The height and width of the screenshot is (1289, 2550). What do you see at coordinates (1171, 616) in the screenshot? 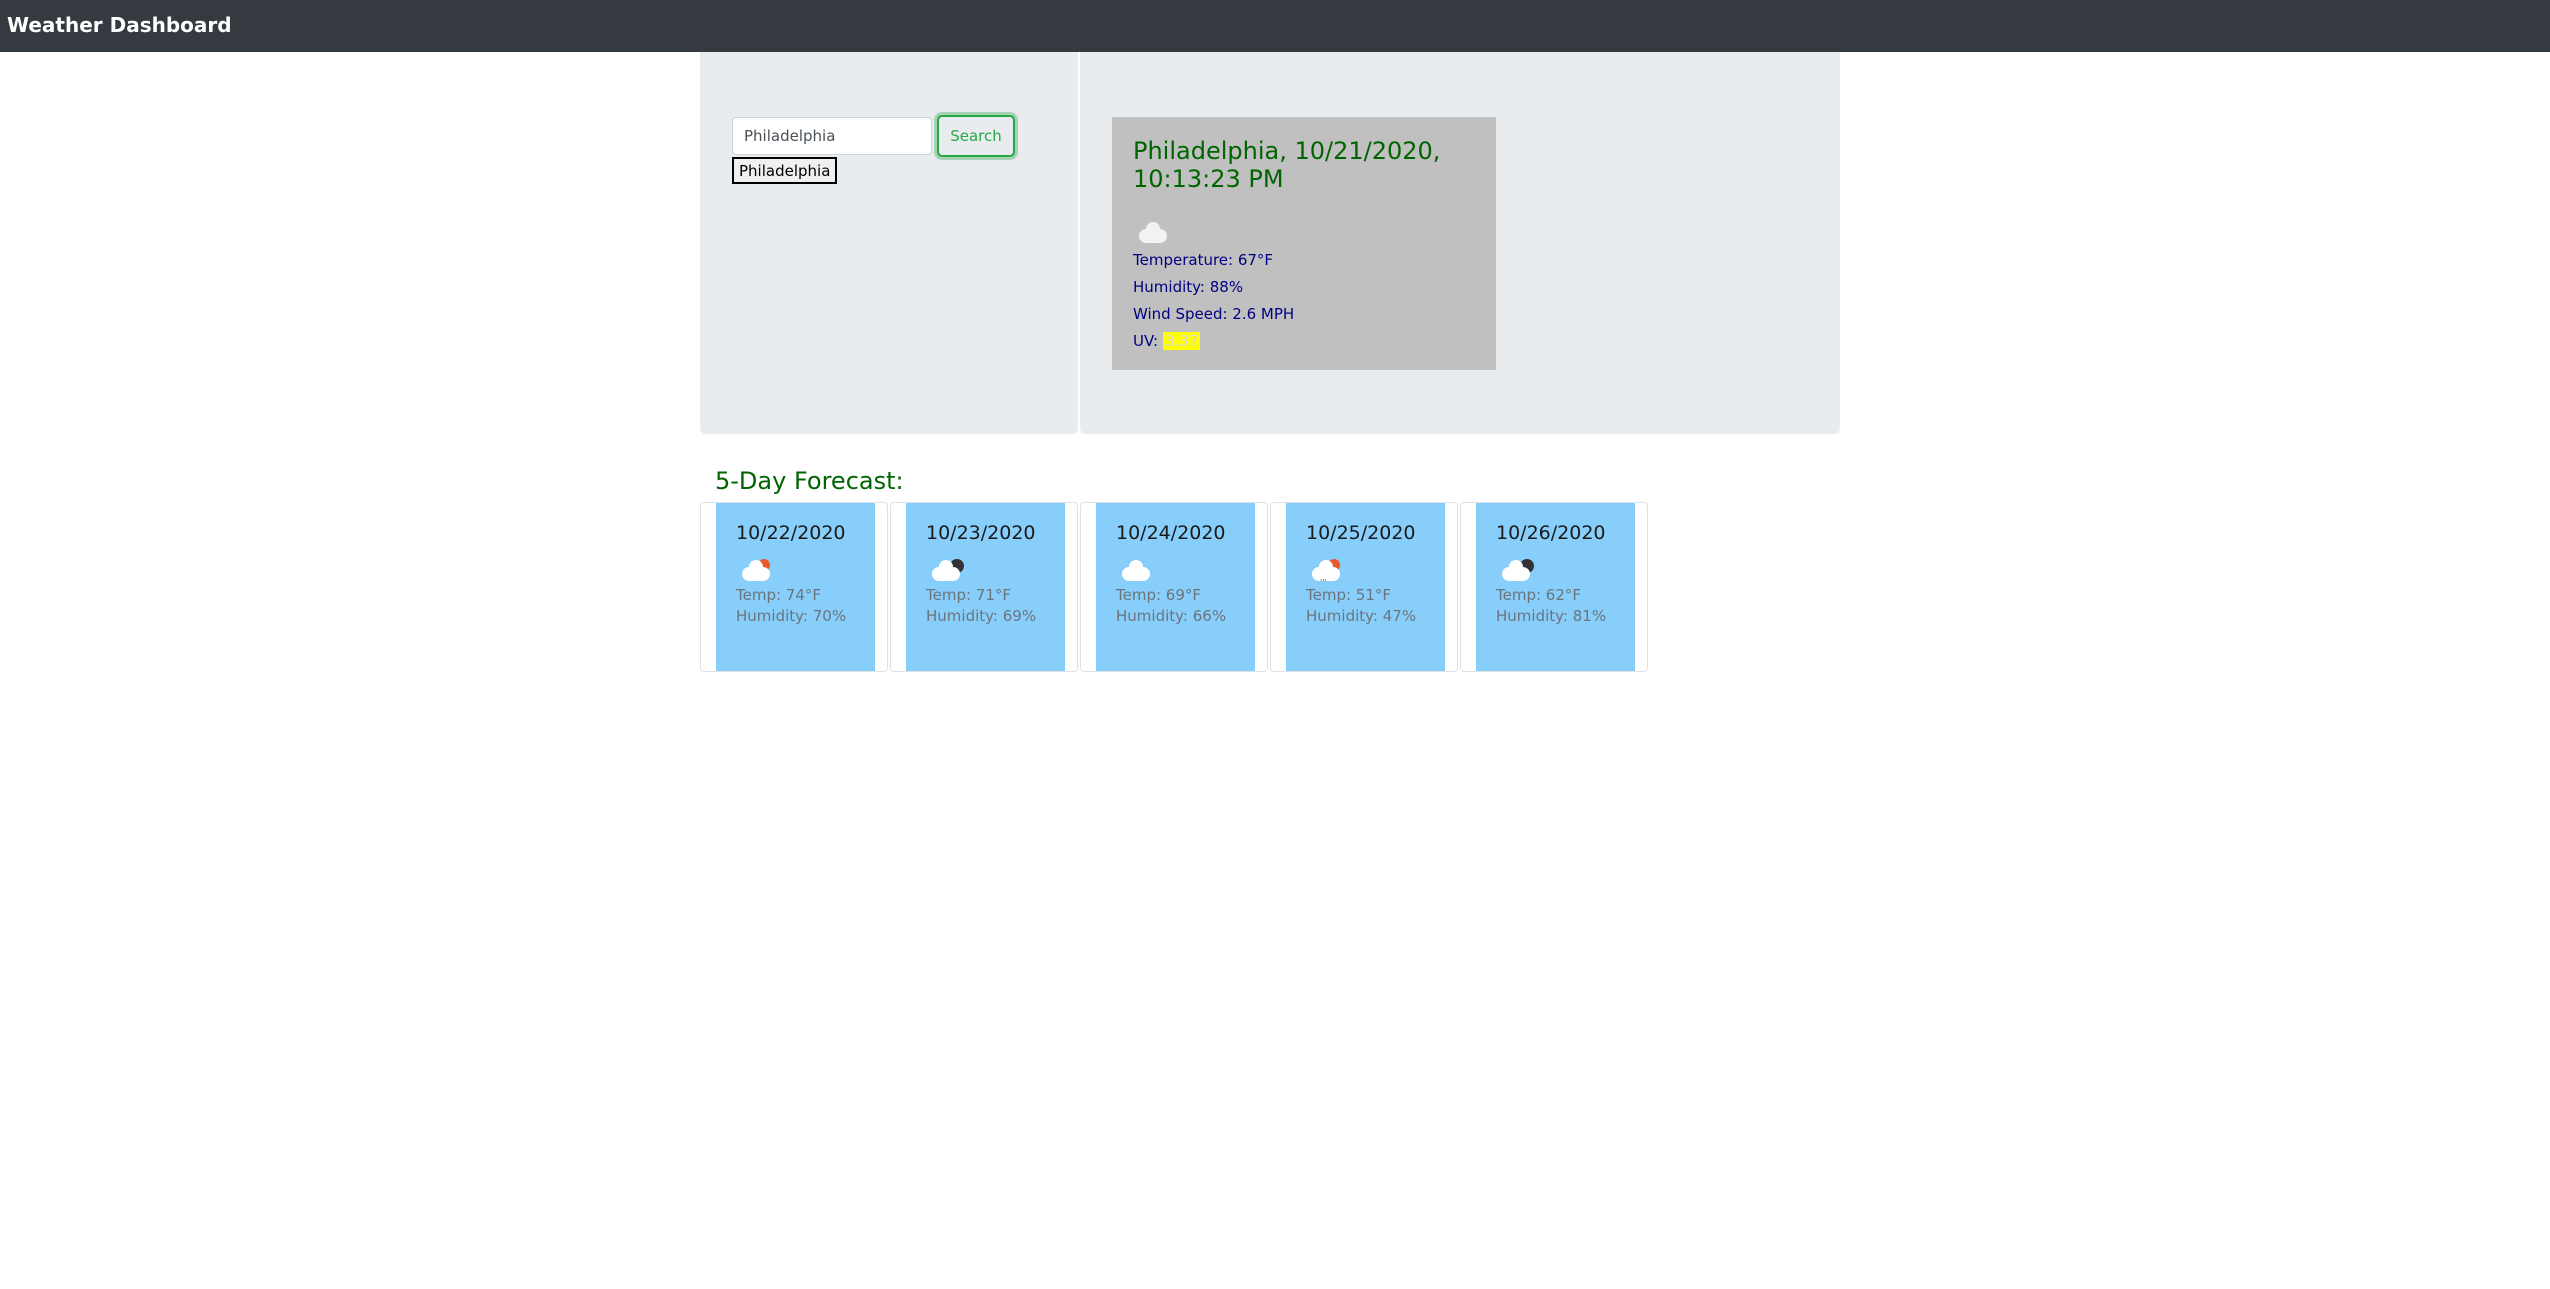
I see `forecast-humidity: Humidity: 66%` at bounding box center [1171, 616].